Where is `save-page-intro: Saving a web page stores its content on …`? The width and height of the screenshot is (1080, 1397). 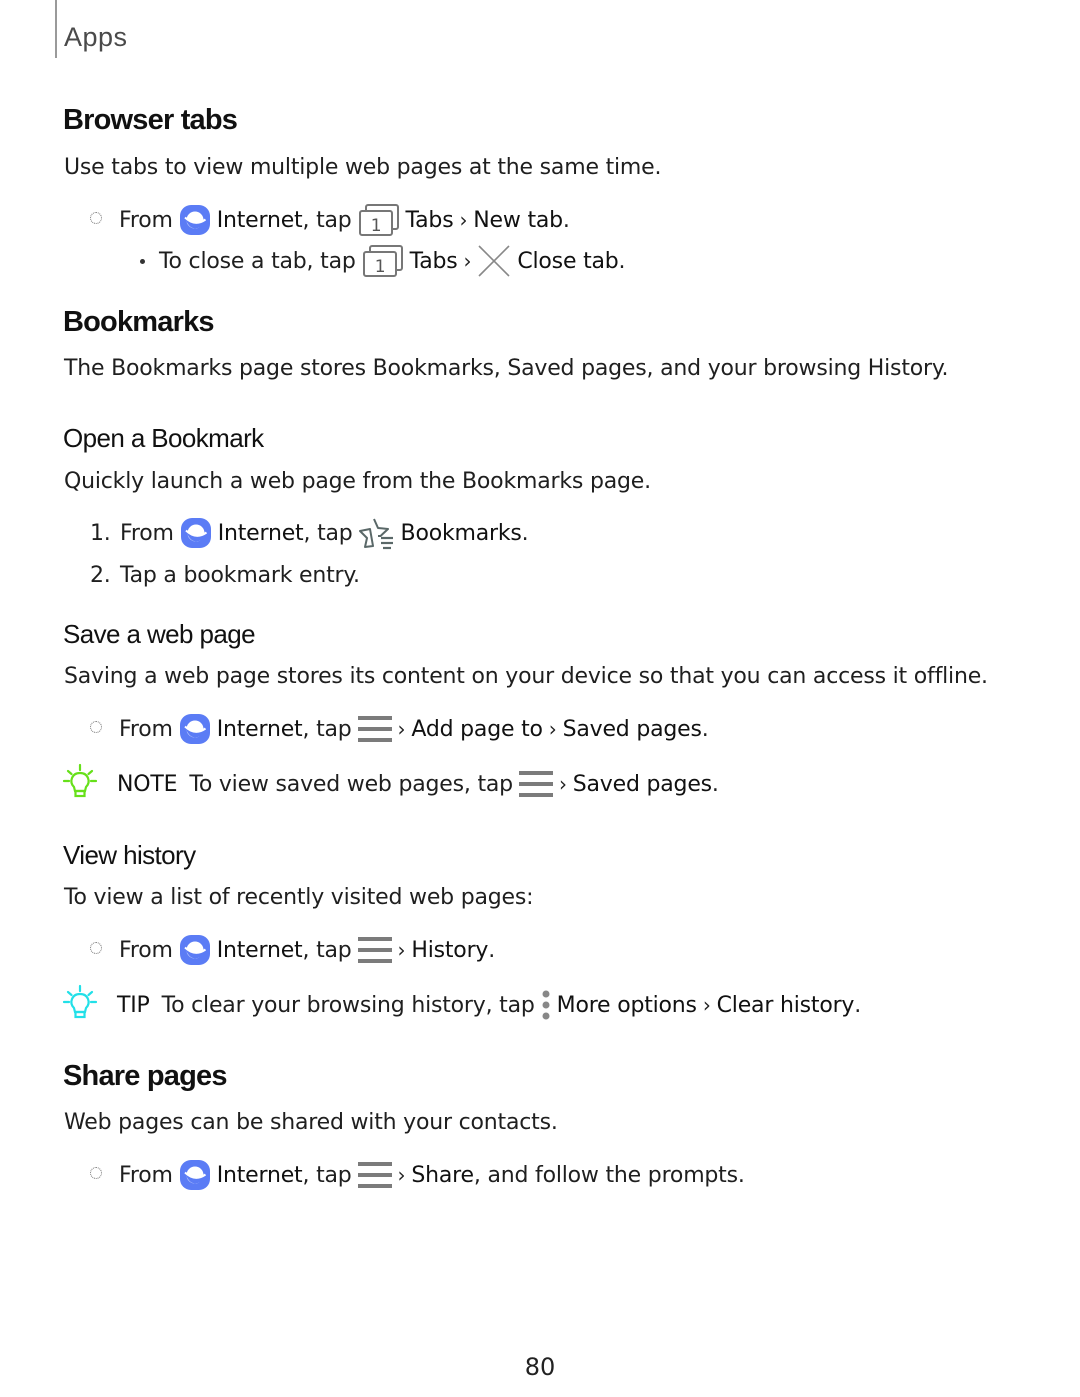 save-page-intro: Saving a web page stores its content on … is located at coordinates (526, 676).